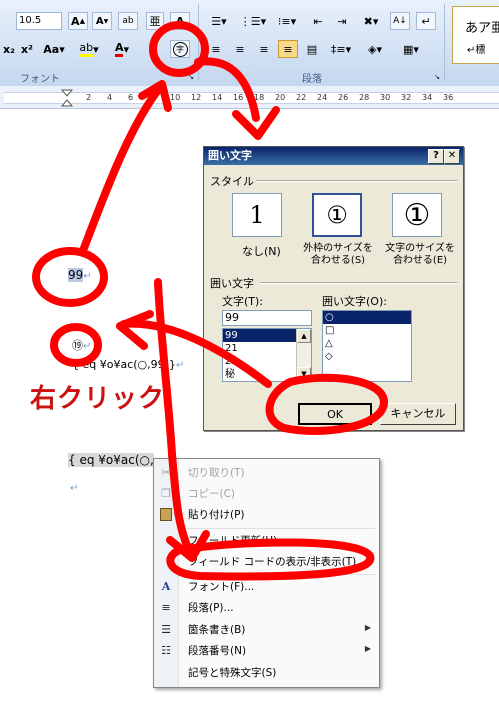 The width and height of the screenshot is (499, 711). Describe the element at coordinates (264, 49) in the screenshot. I see `align-right-icon: ≡` at that location.